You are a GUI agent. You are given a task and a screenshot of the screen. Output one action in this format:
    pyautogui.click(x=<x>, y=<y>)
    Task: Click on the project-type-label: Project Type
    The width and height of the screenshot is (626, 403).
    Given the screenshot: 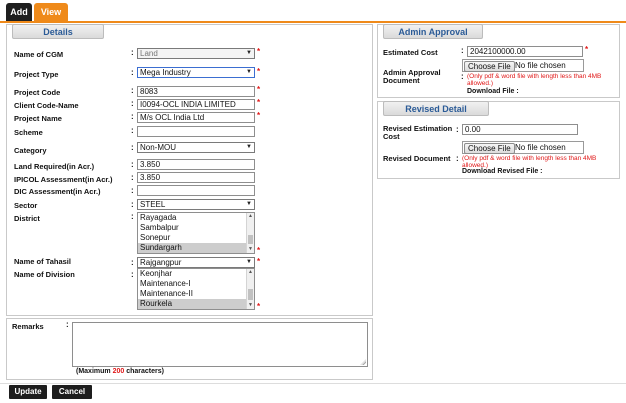 What is the action you would take?
    pyautogui.click(x=36, y=74)
    